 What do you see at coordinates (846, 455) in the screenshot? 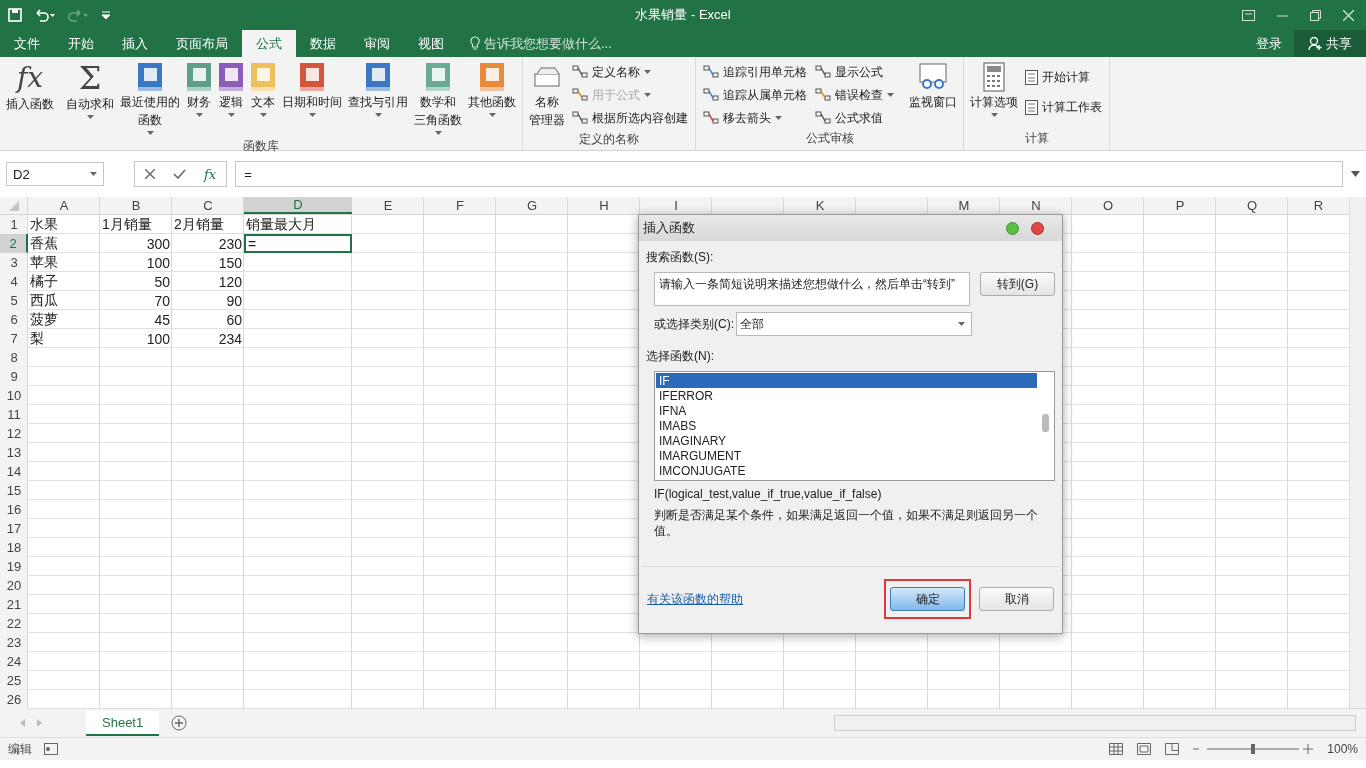
I see `function-item: IMARGUMENT` at bounding box center [846, 455].